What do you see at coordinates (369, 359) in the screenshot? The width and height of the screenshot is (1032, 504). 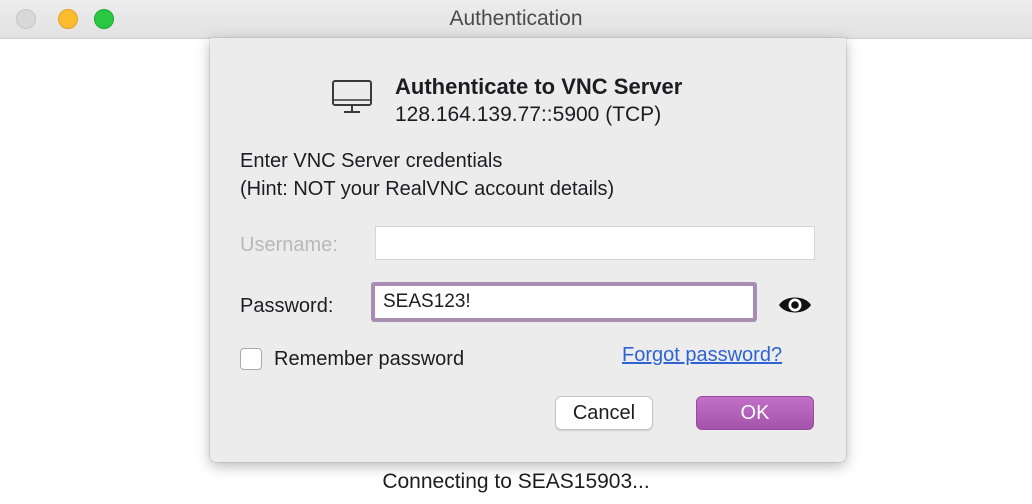 I see `remember-password-label: Remember password` at bounding box center [369, 359].